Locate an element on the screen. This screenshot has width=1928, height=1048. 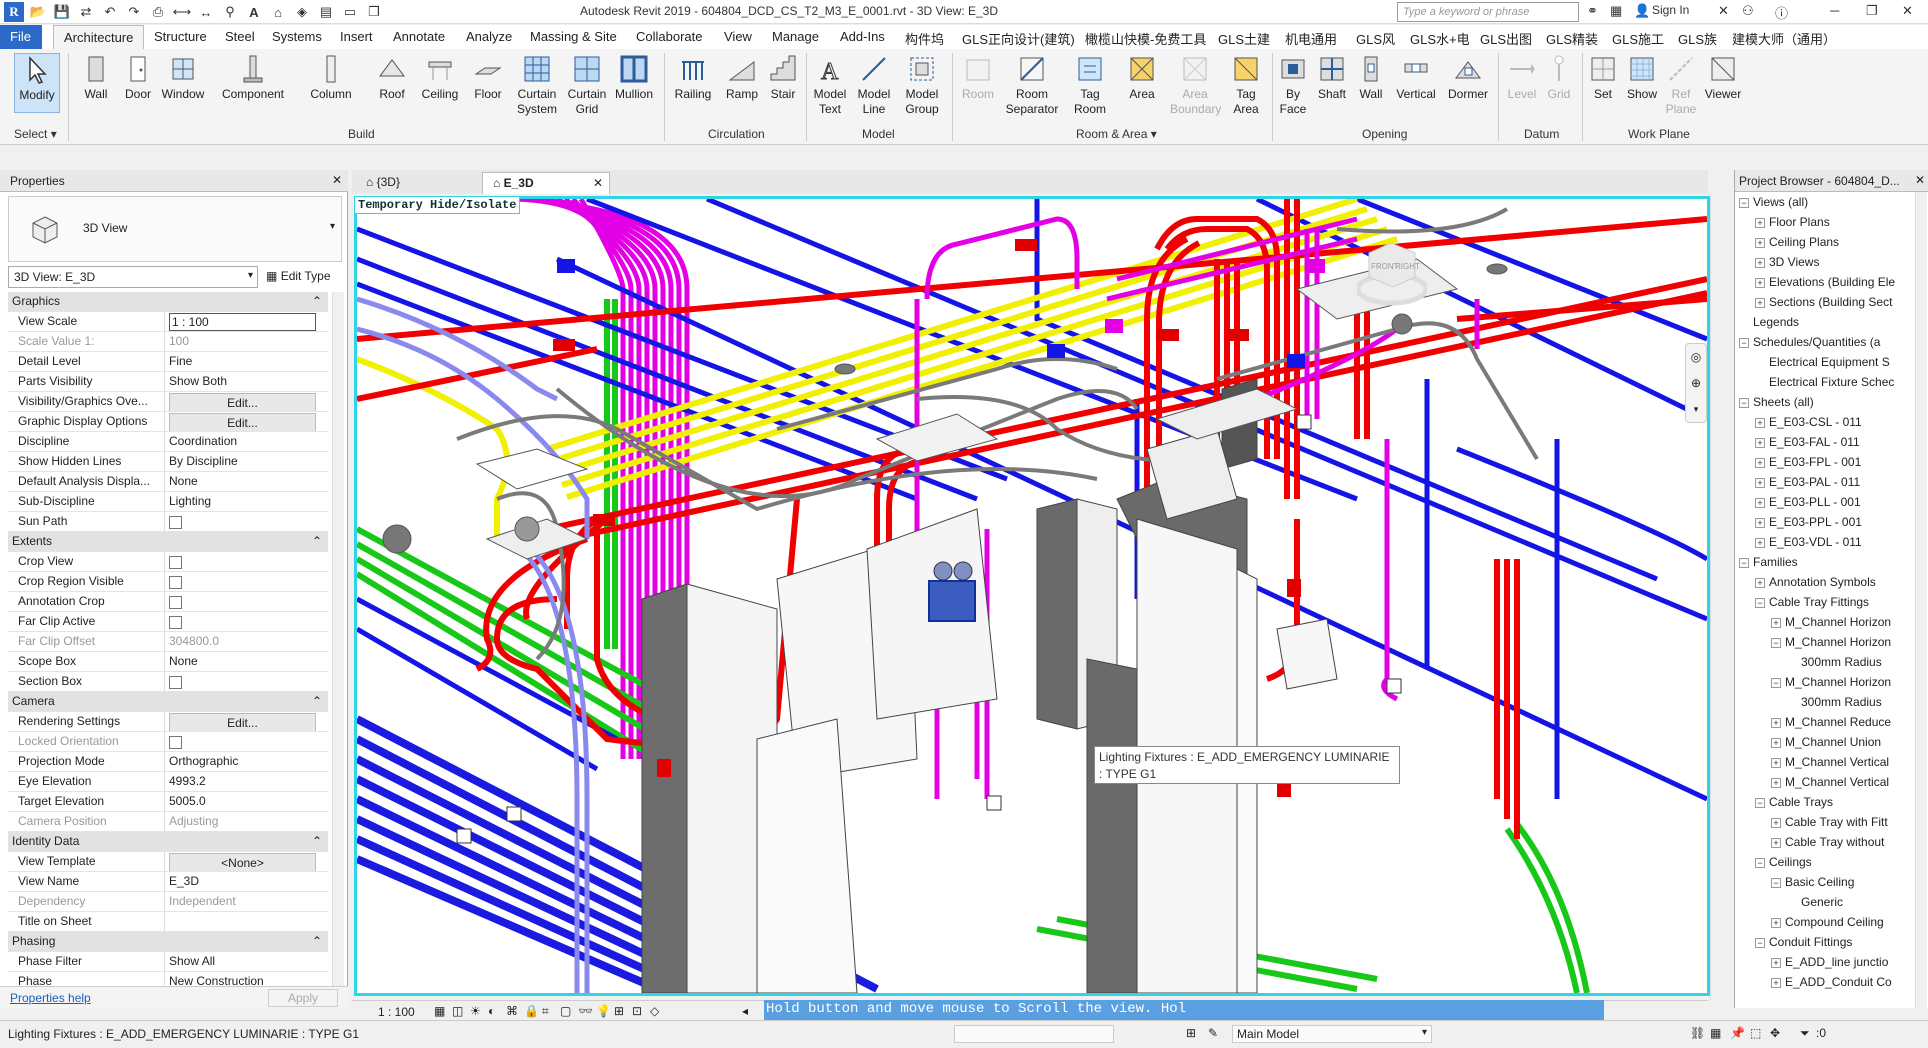
save-icon: 💾 is located at coordinates (62, 12).